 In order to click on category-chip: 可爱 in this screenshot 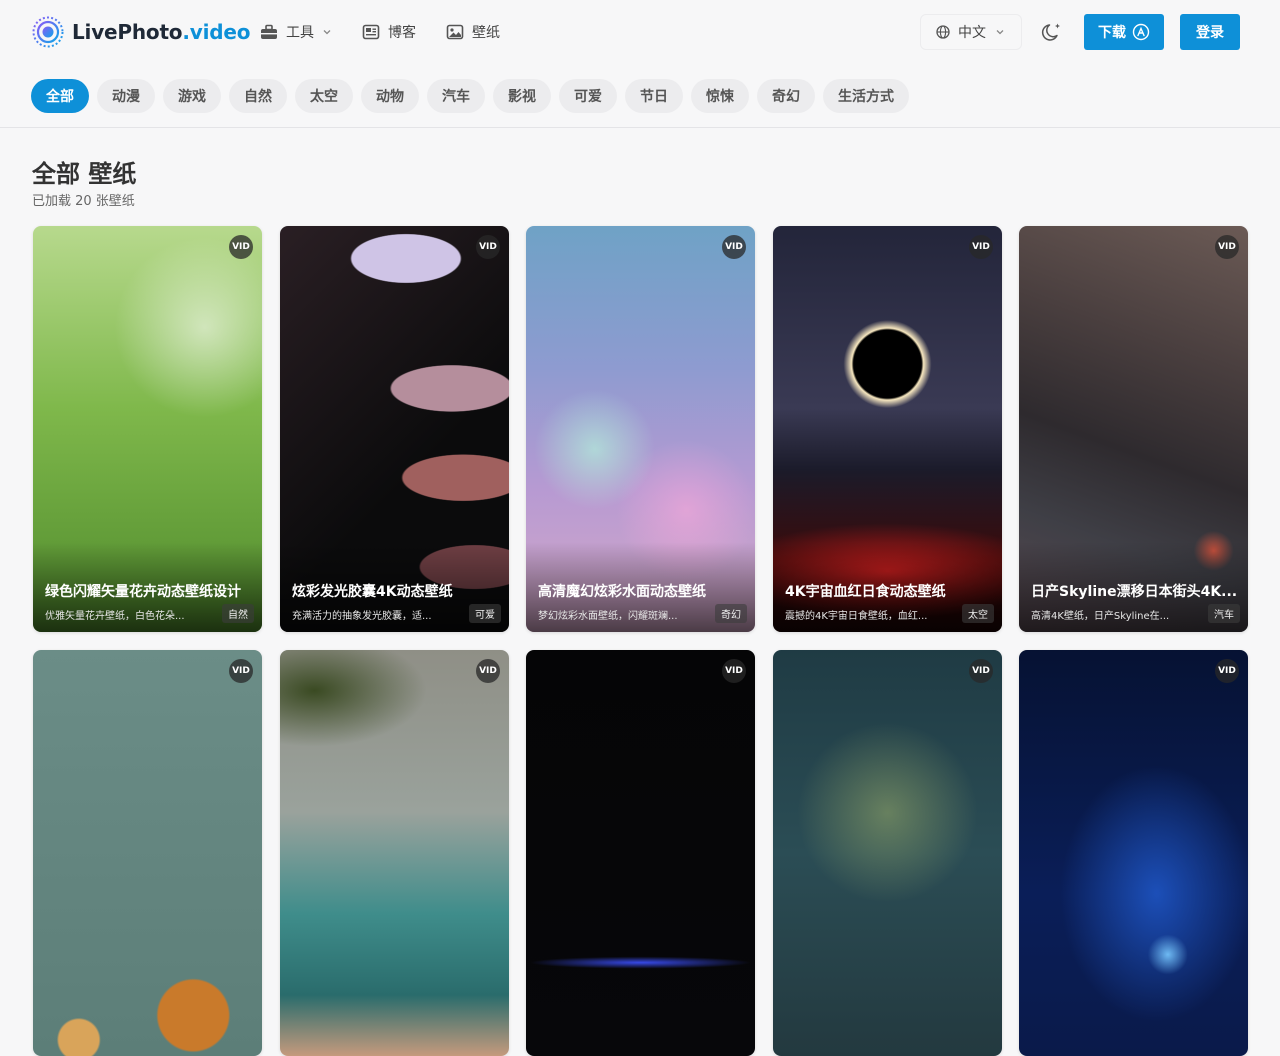, I will do `click(588, 96)`.